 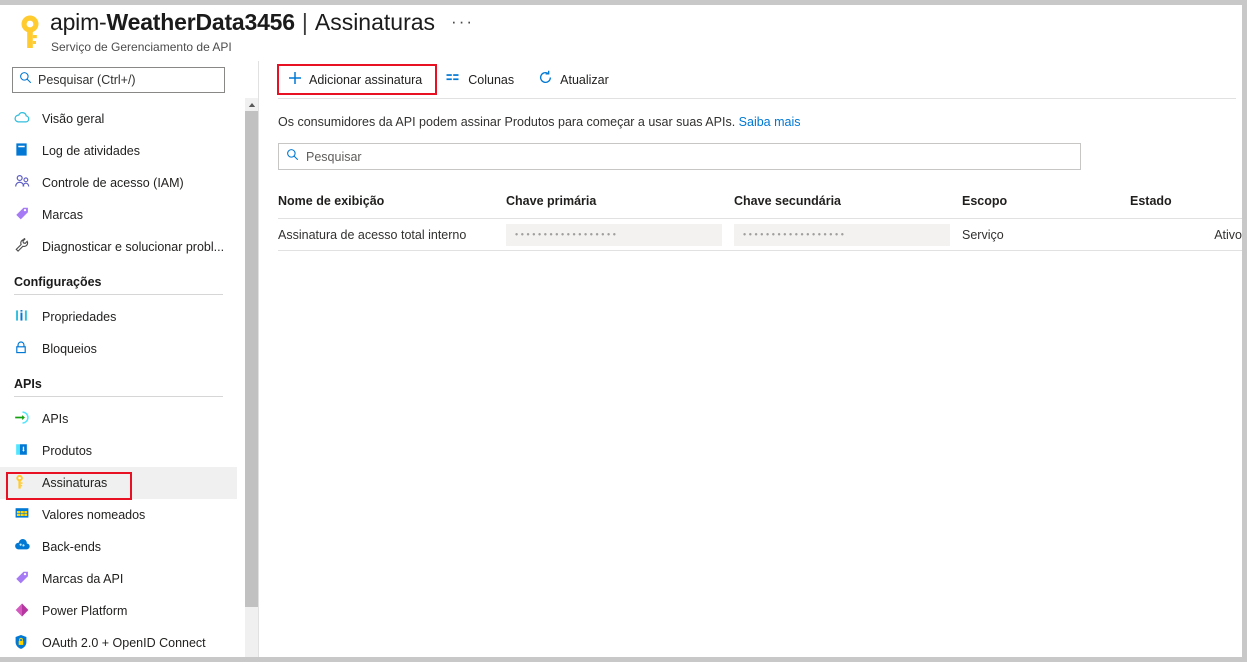 I want to click on cell-primary-key: ••••••••••••••••••, so click(x=620, y=234).